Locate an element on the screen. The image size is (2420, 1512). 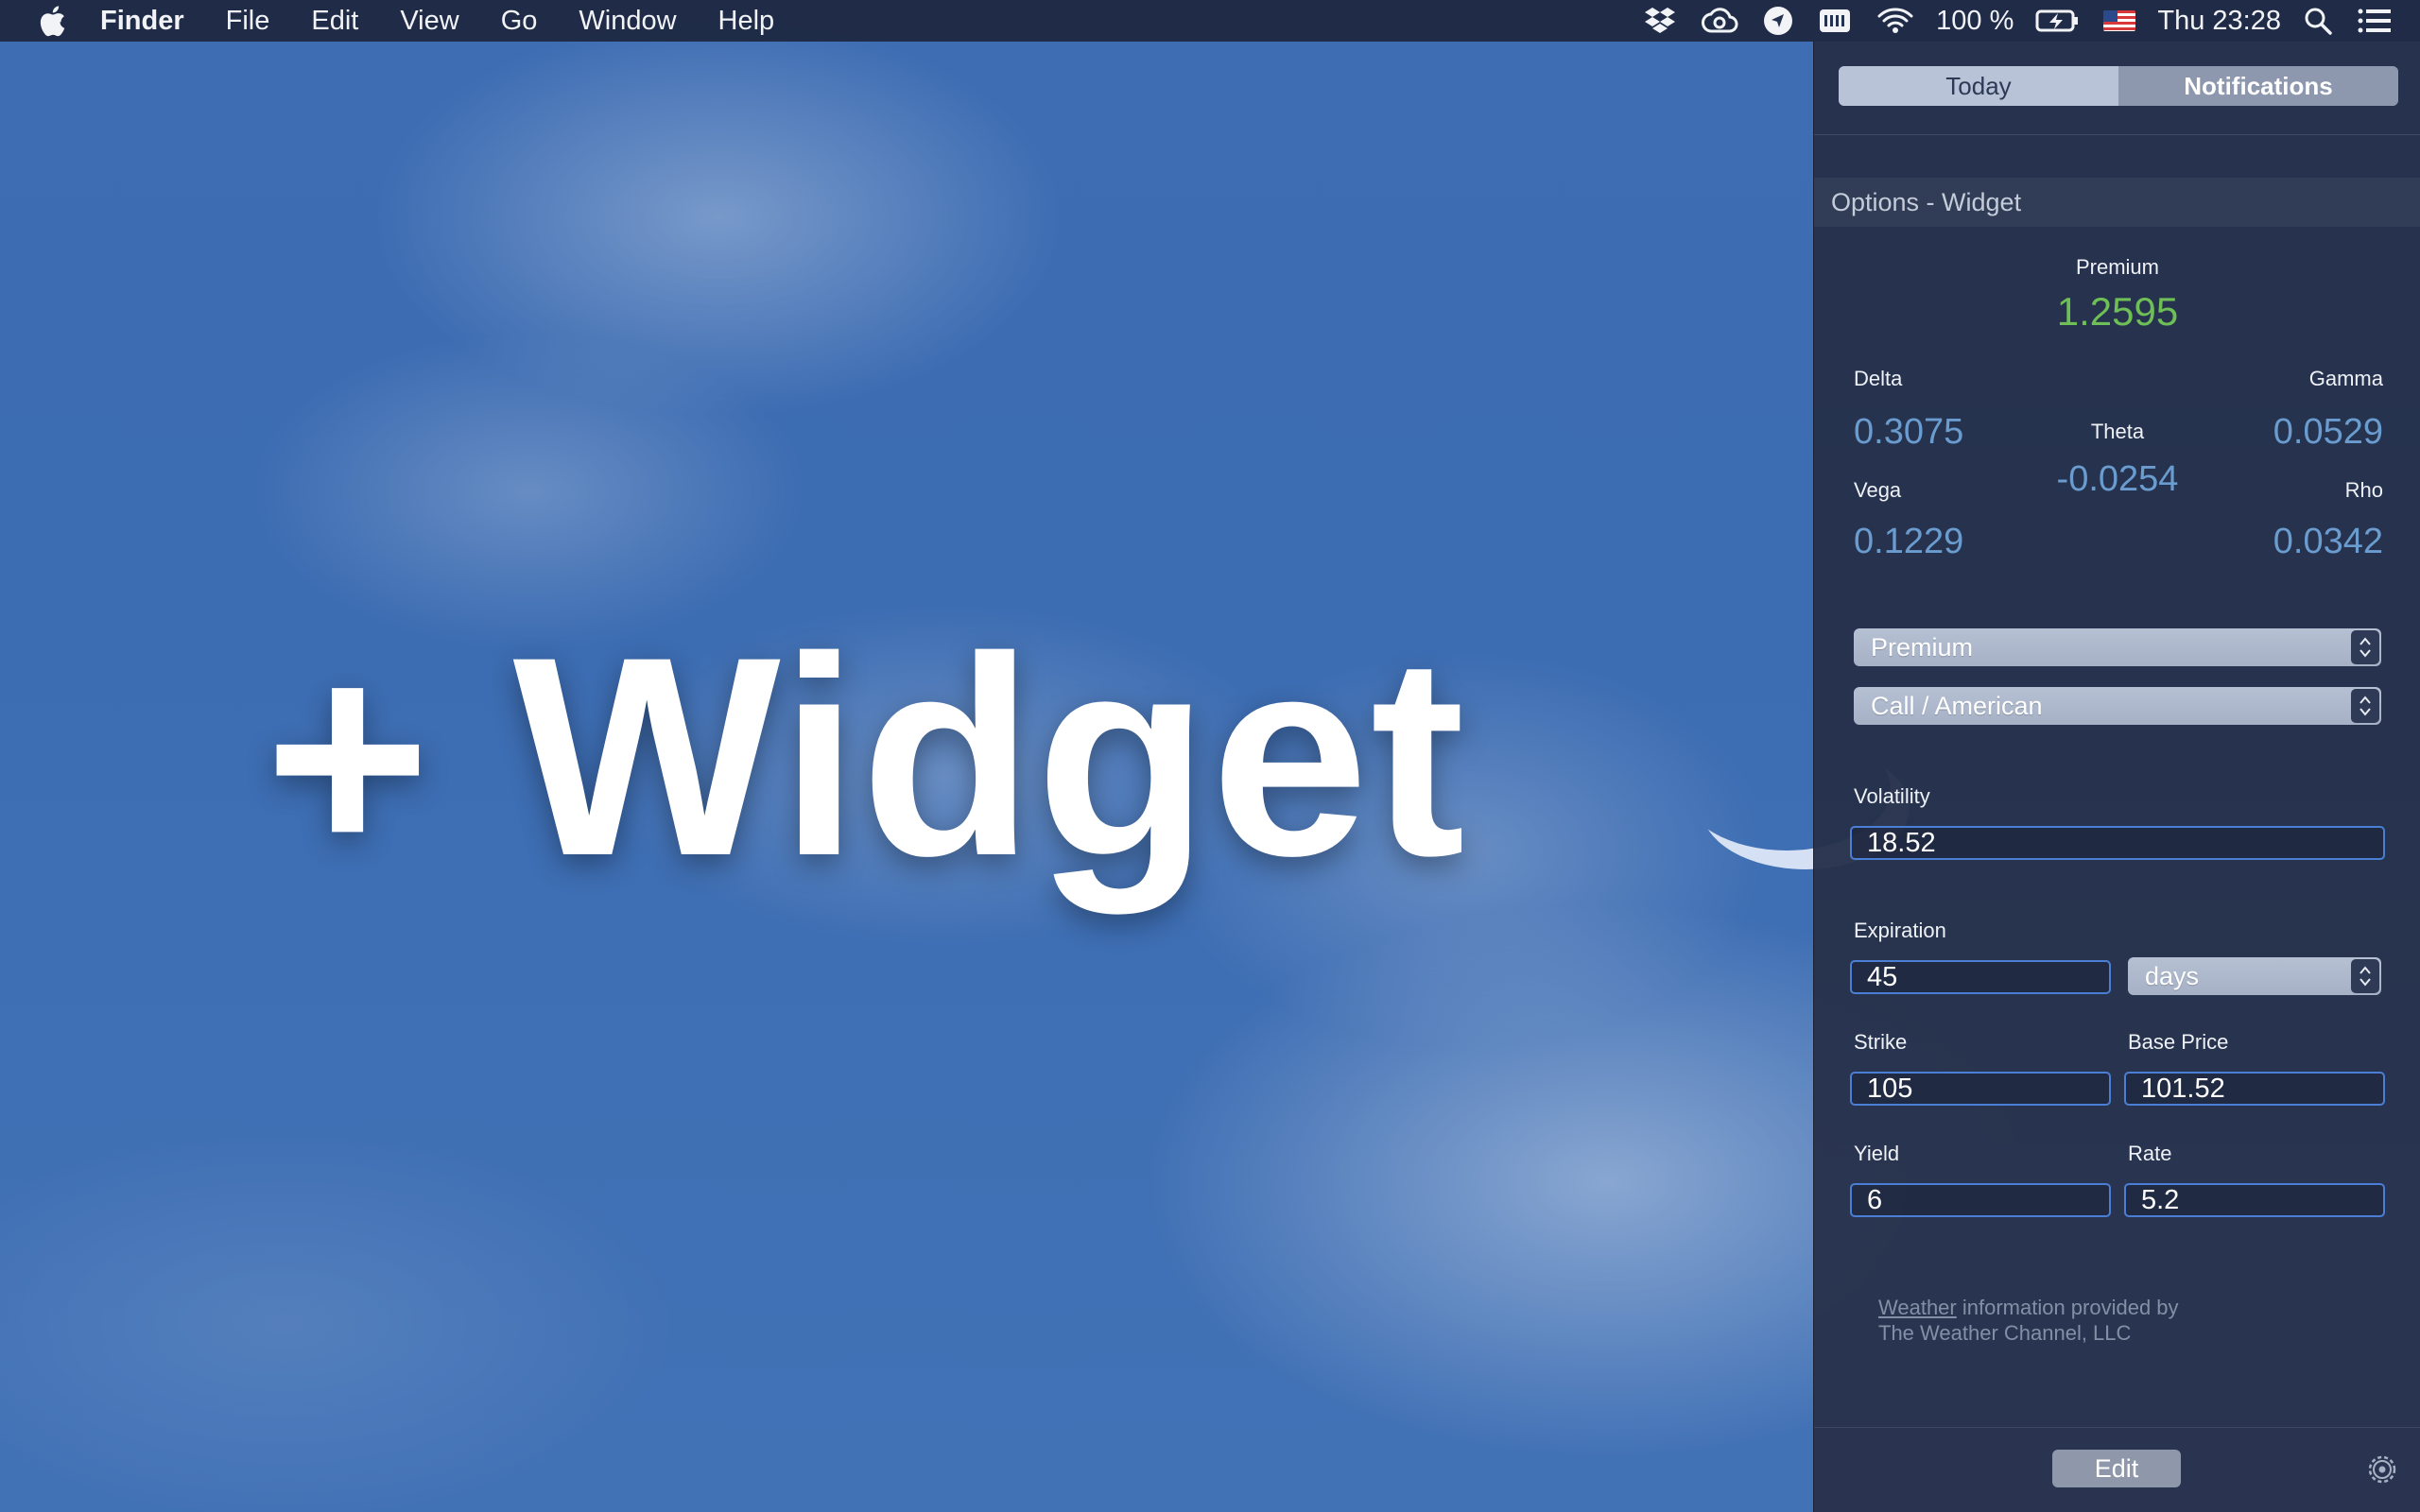
premium-label: Premium is located at coordinates (2117, 267).